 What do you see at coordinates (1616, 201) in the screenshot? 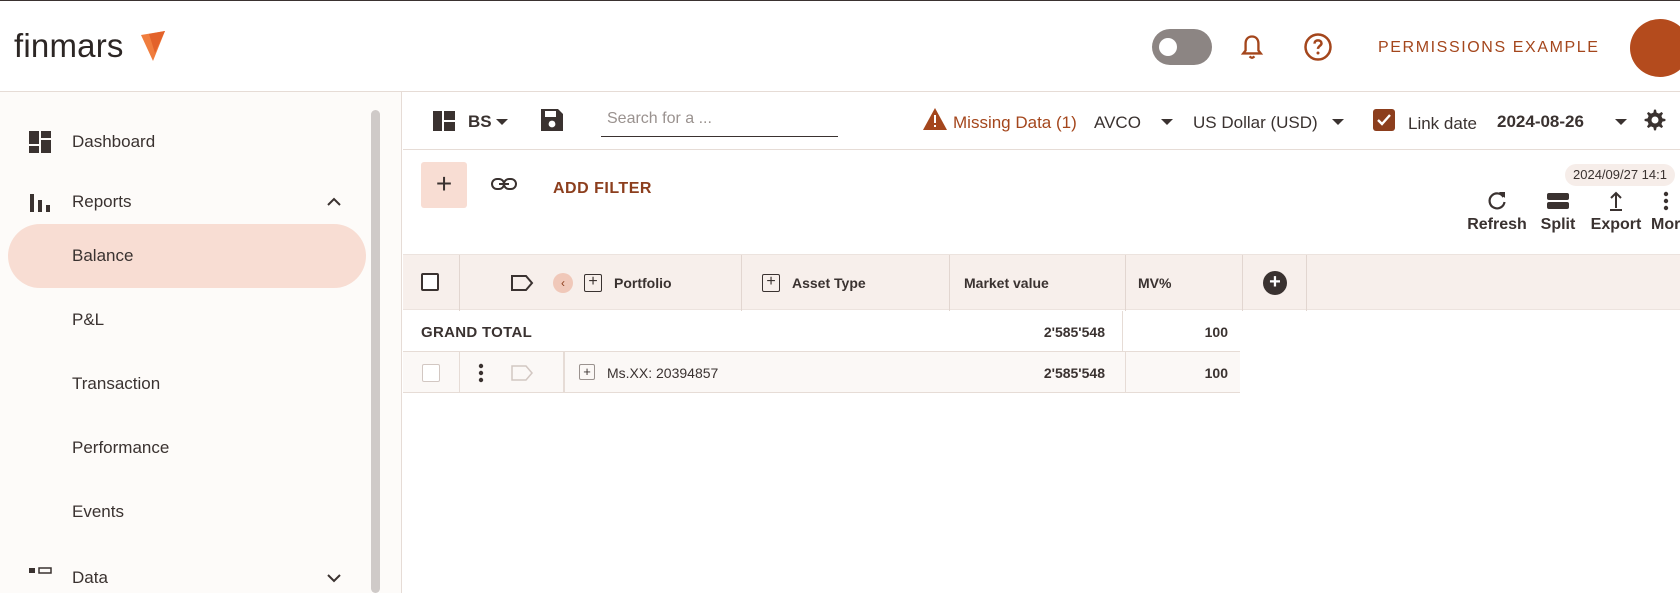
I see `export-icon` at bounding box center [1616, 201].